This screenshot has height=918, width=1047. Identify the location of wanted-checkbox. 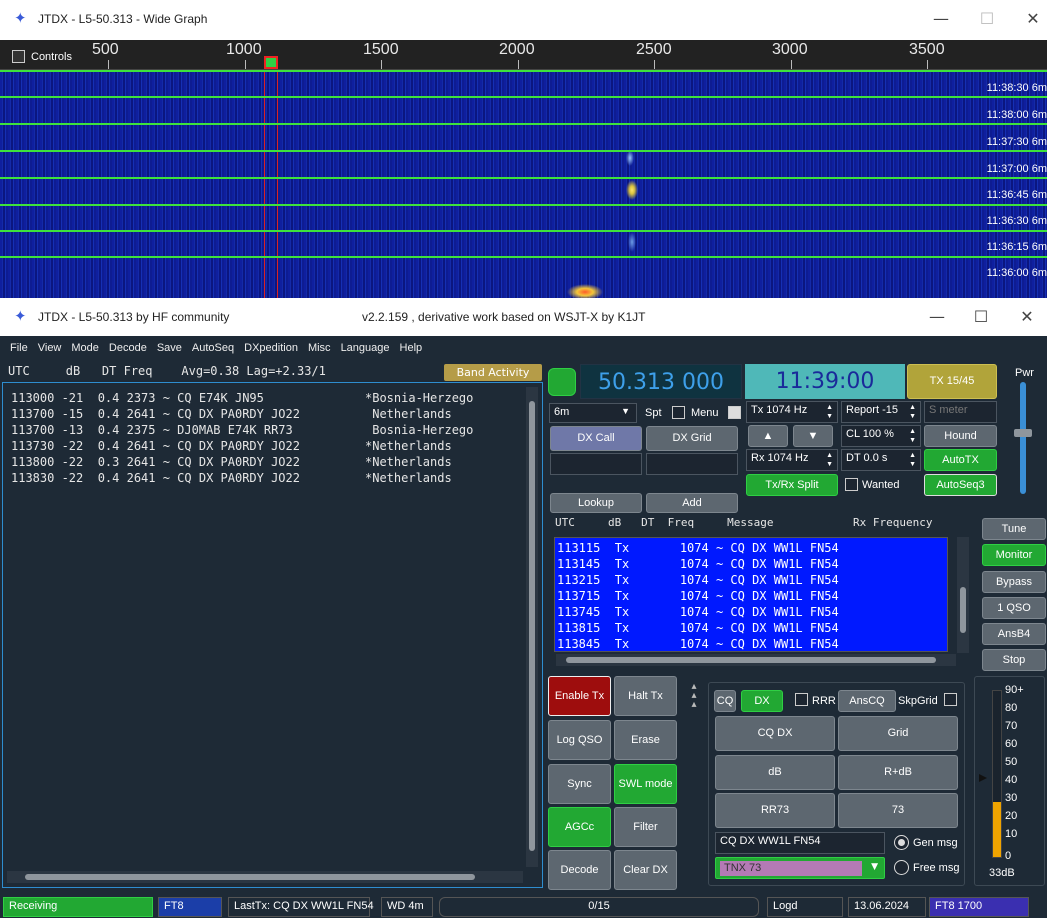
(851, 484).